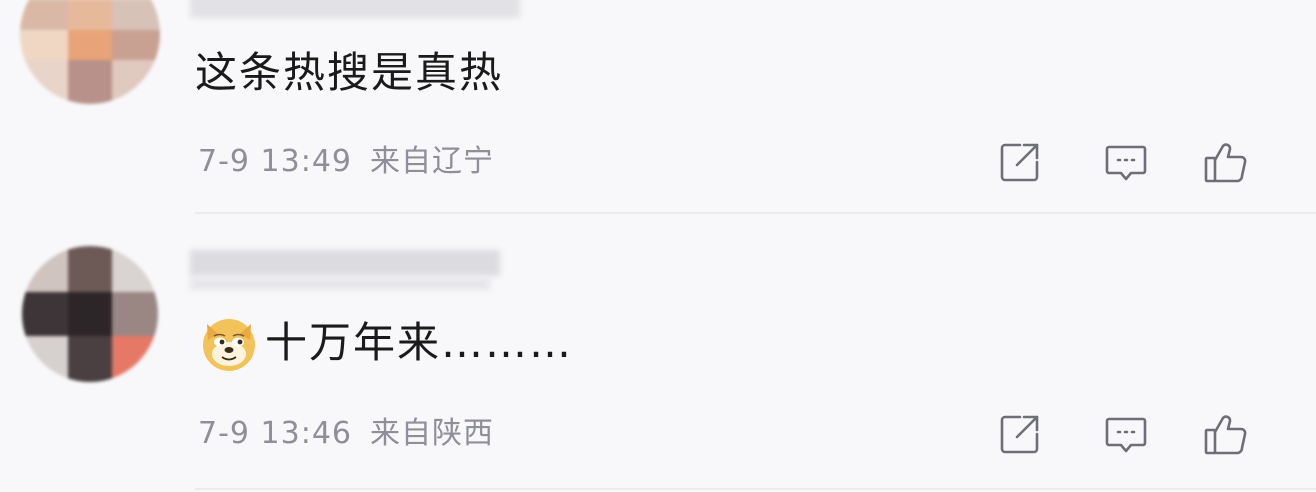  I want to click on comment-time: 7-9 13:49, so click(275, 161).